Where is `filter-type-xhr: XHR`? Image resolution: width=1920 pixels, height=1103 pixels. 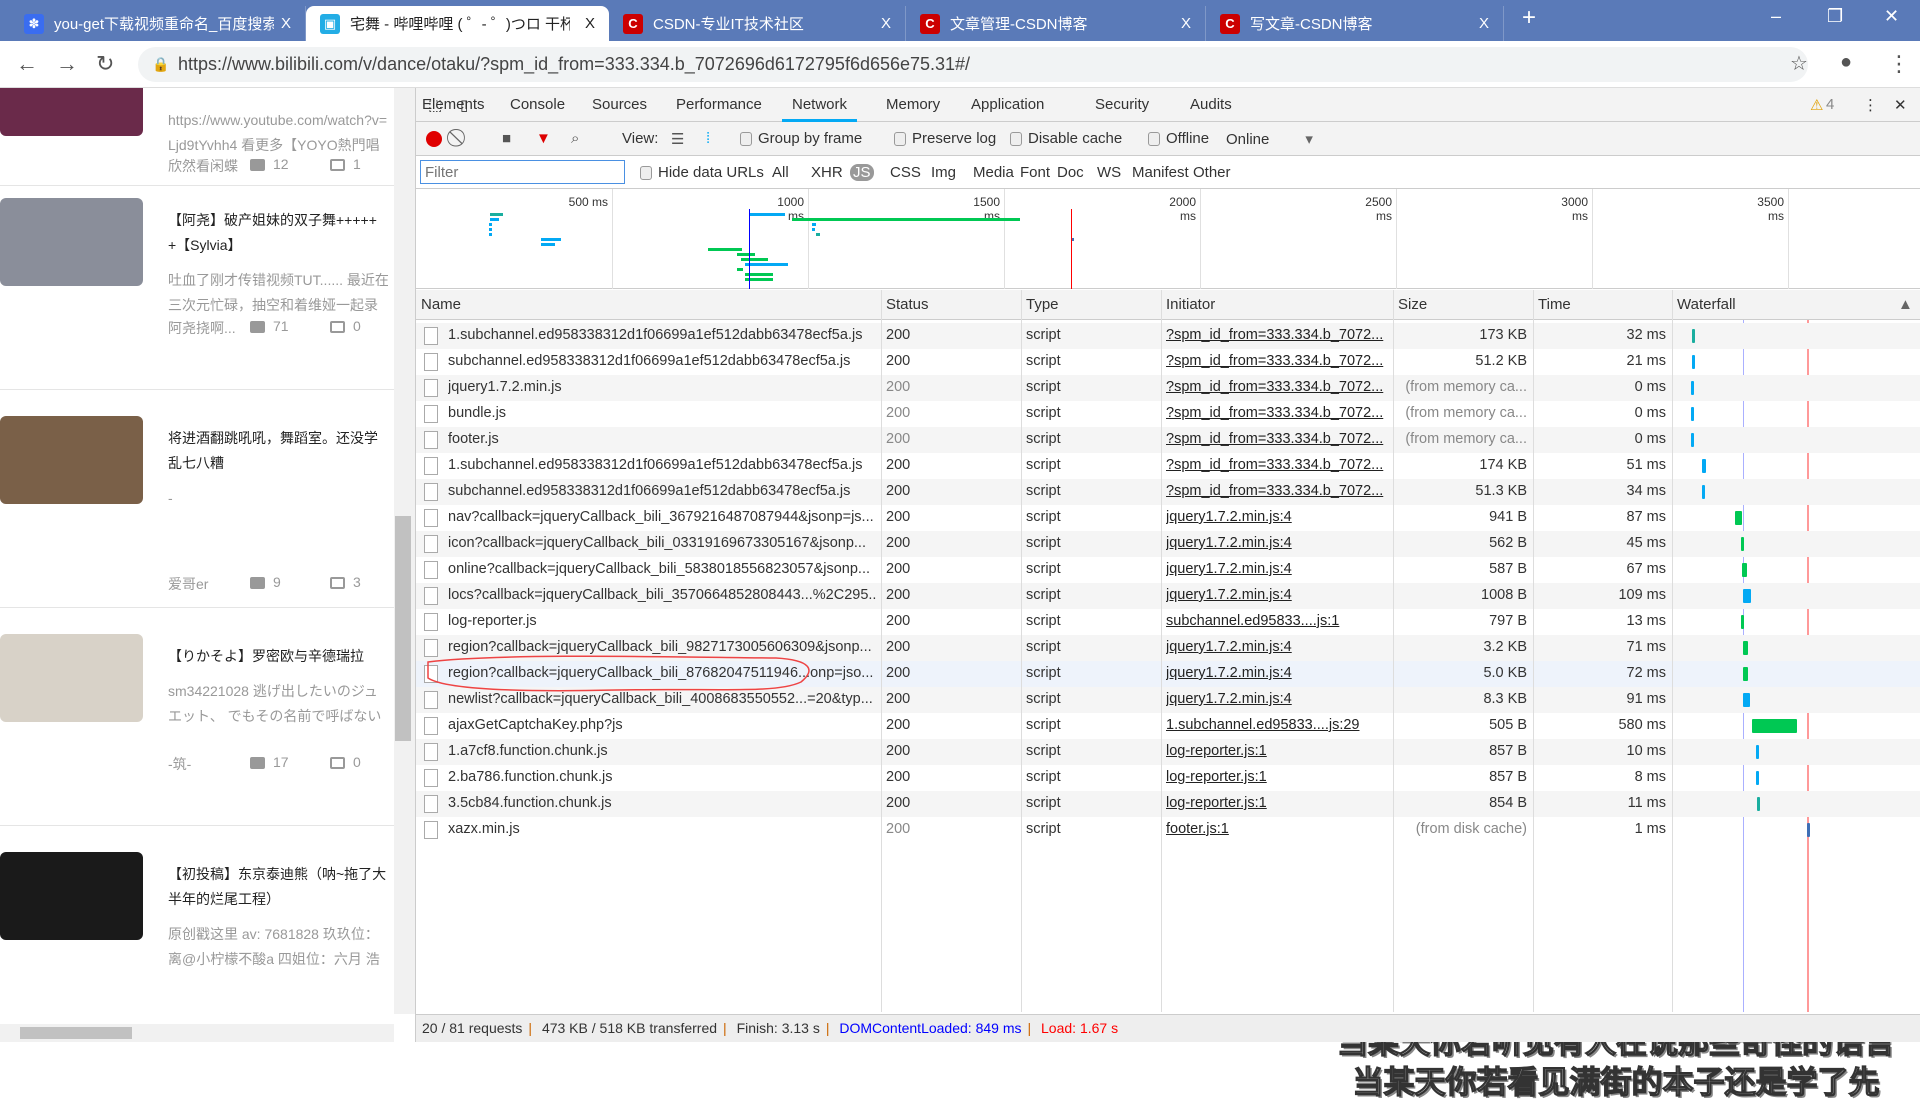
filter-type-xhr: XHR is located at coordinates (827, 172).